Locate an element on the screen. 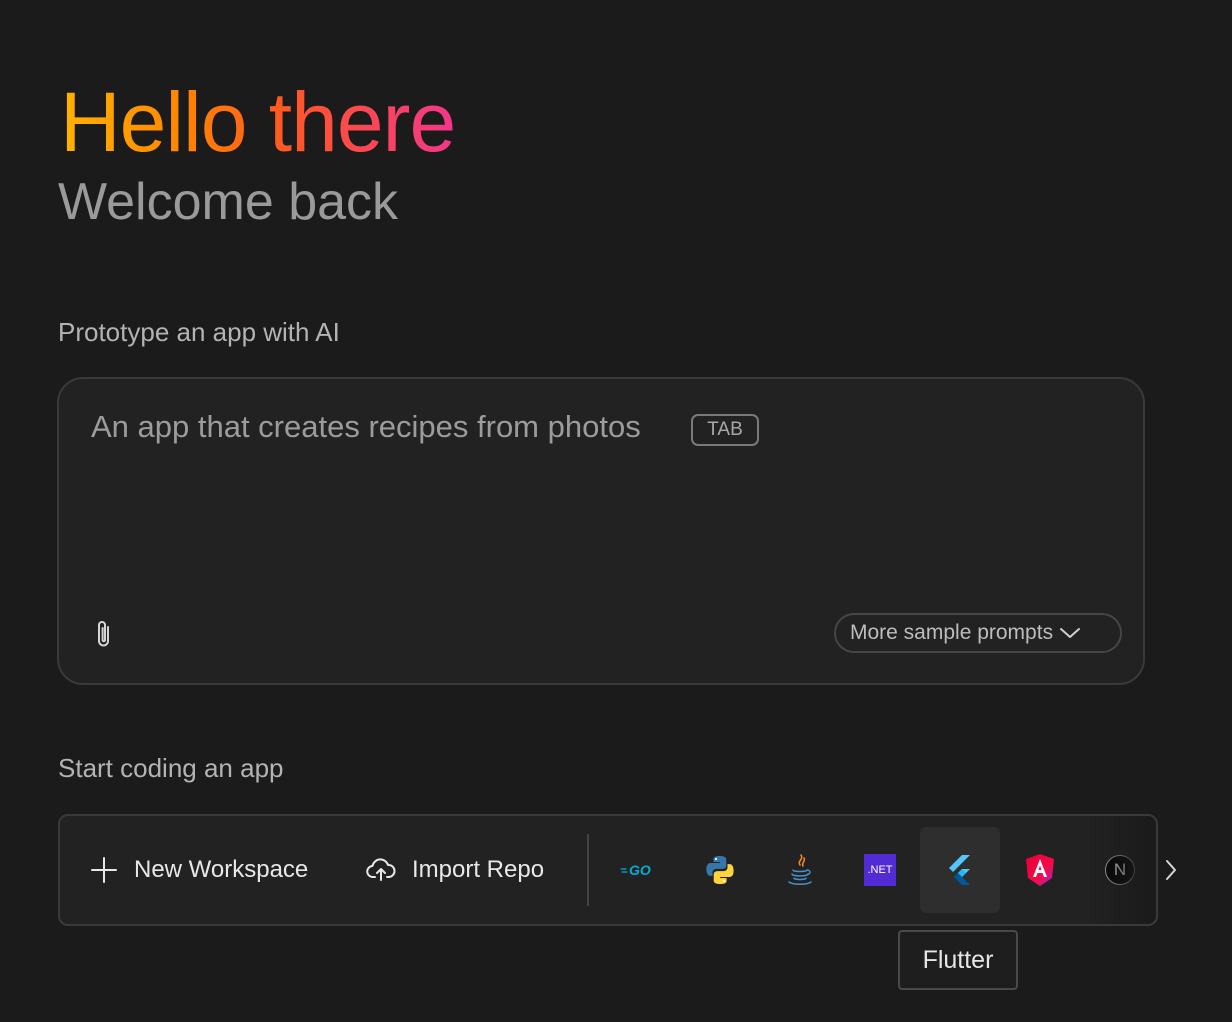 The image size is (1232, 1022). attach-file-button is located at coordinates (104, 634).